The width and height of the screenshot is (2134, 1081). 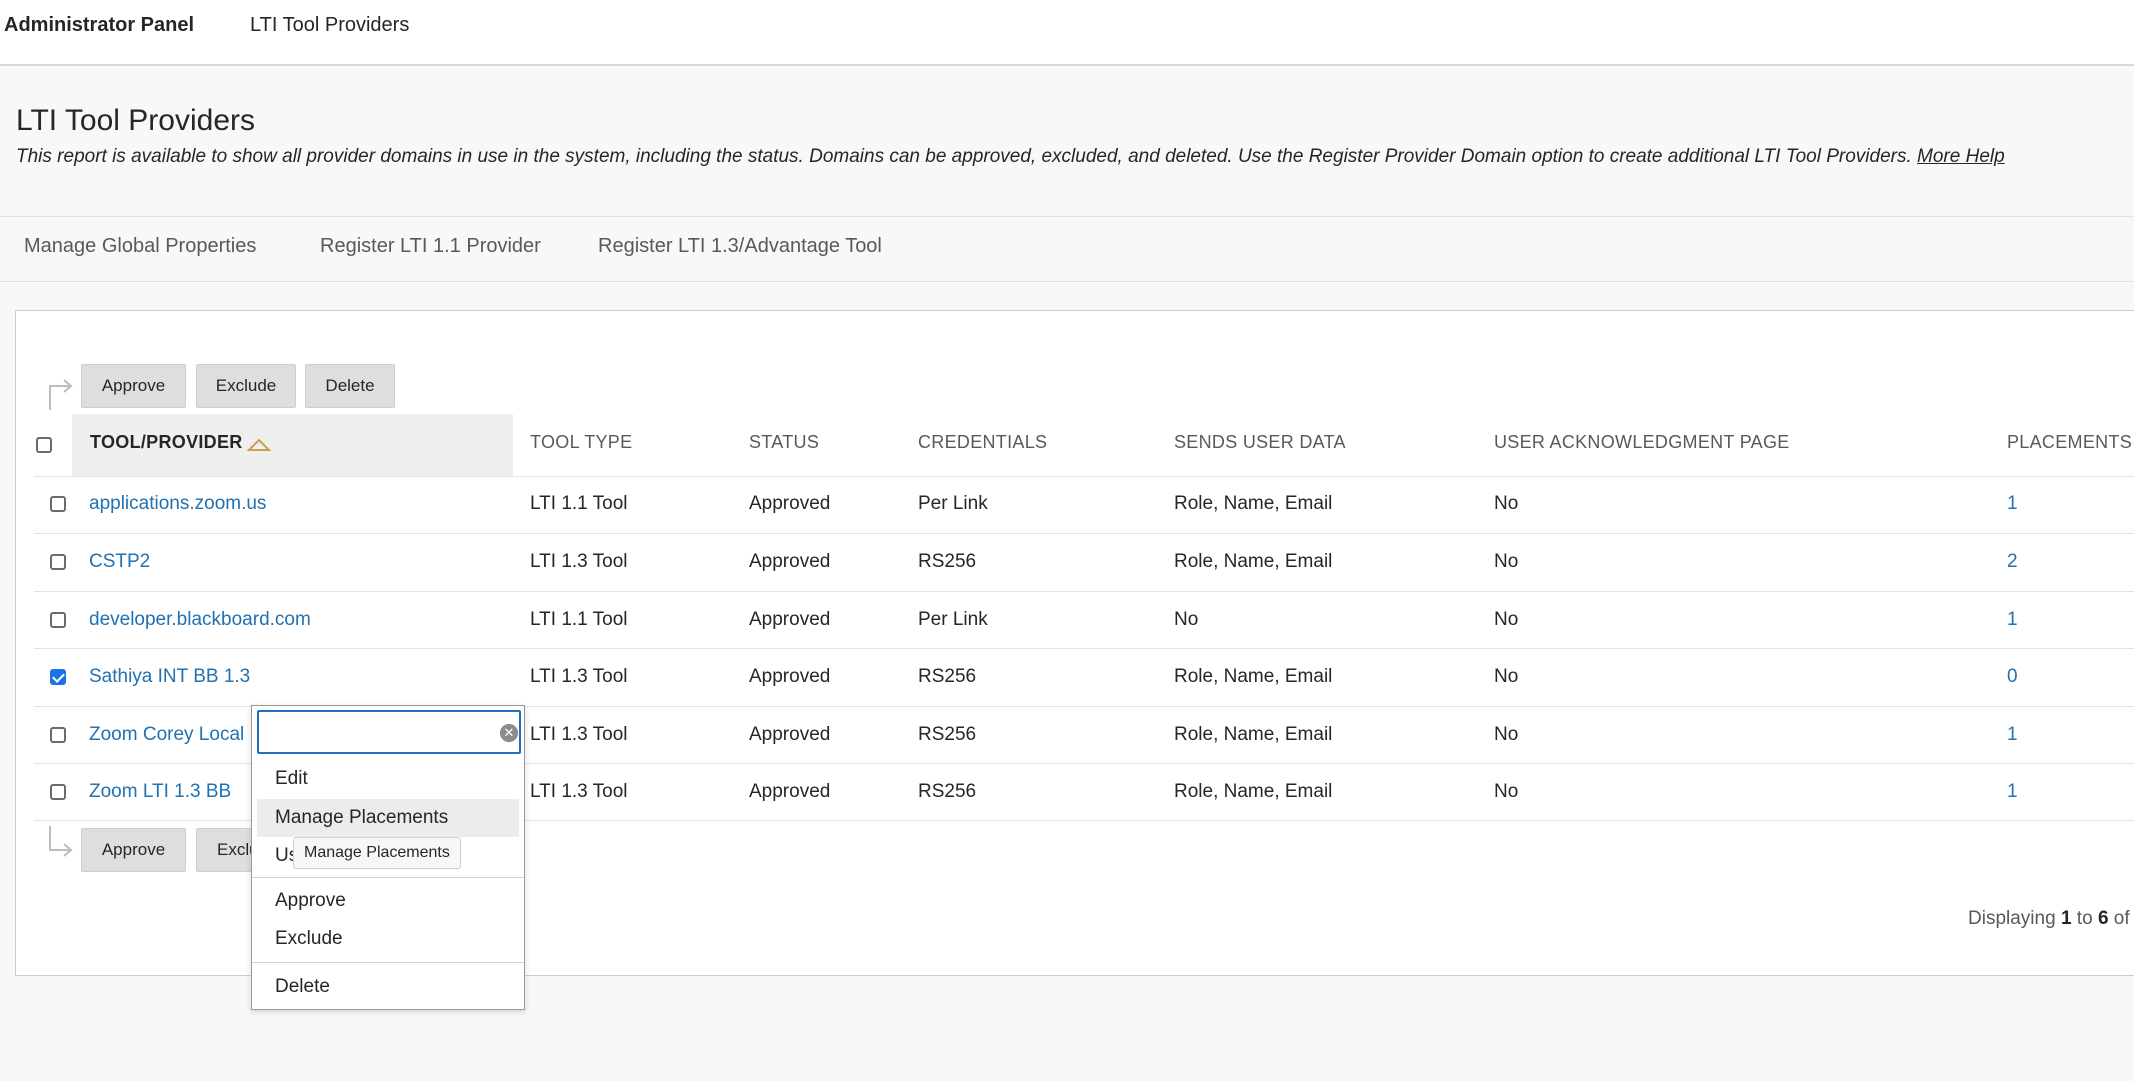 I want to click on context-menu-search: ✕, so click(x=389, y=732).